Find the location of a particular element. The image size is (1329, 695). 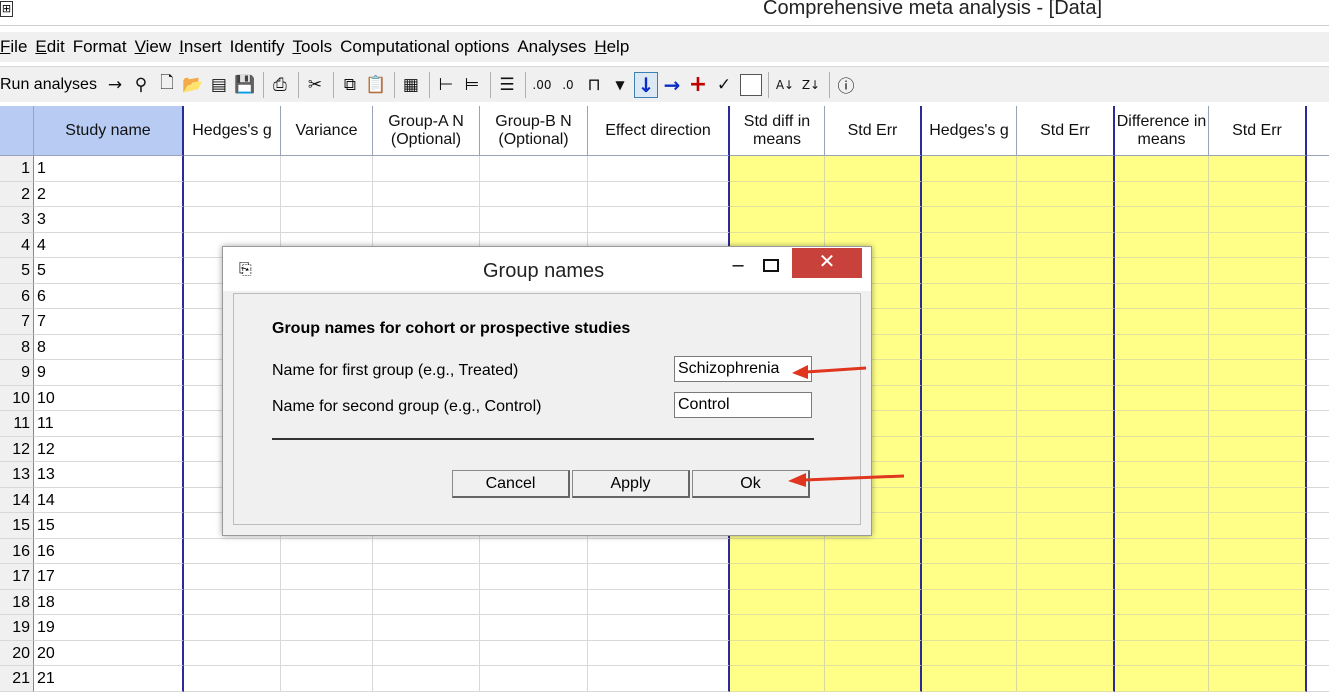

menu-tools: Tools is located at coordinates (315, 47).